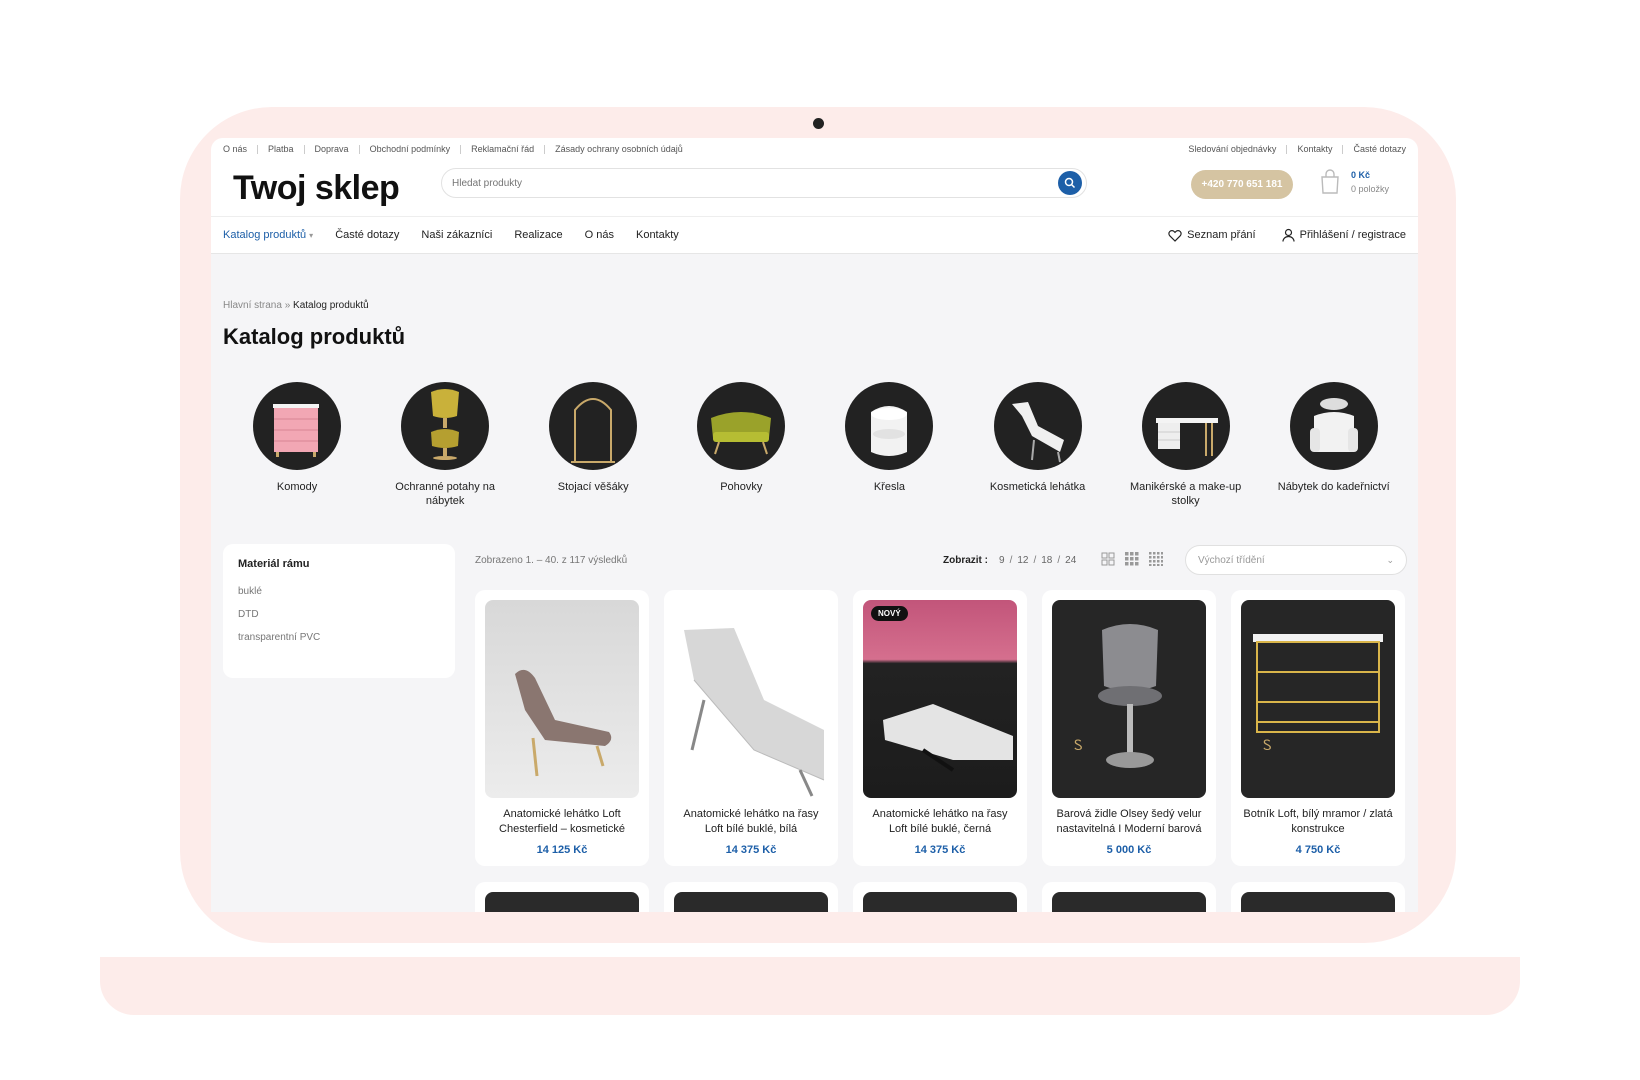 The width and height of the screenshot is (1640, 1080). What do you see at coordinates (1242, 184) in the screenshot?
I see `phone-button: +420 770 651 181` at bounding box center [1242, 184].